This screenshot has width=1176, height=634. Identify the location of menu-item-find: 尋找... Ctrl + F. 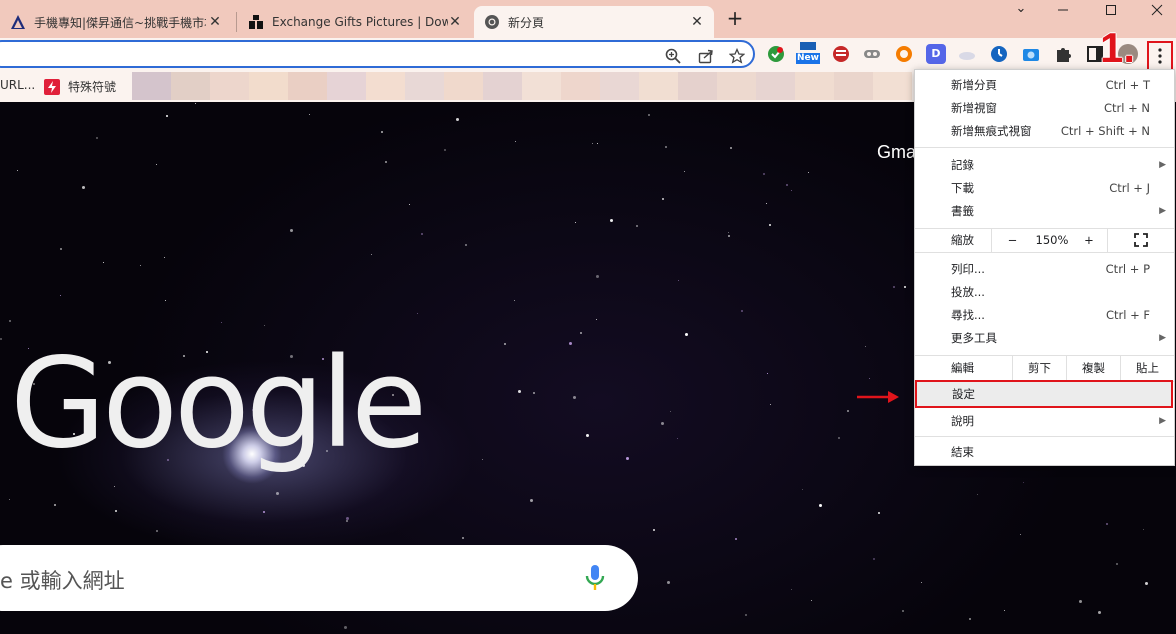
(1044, 315).